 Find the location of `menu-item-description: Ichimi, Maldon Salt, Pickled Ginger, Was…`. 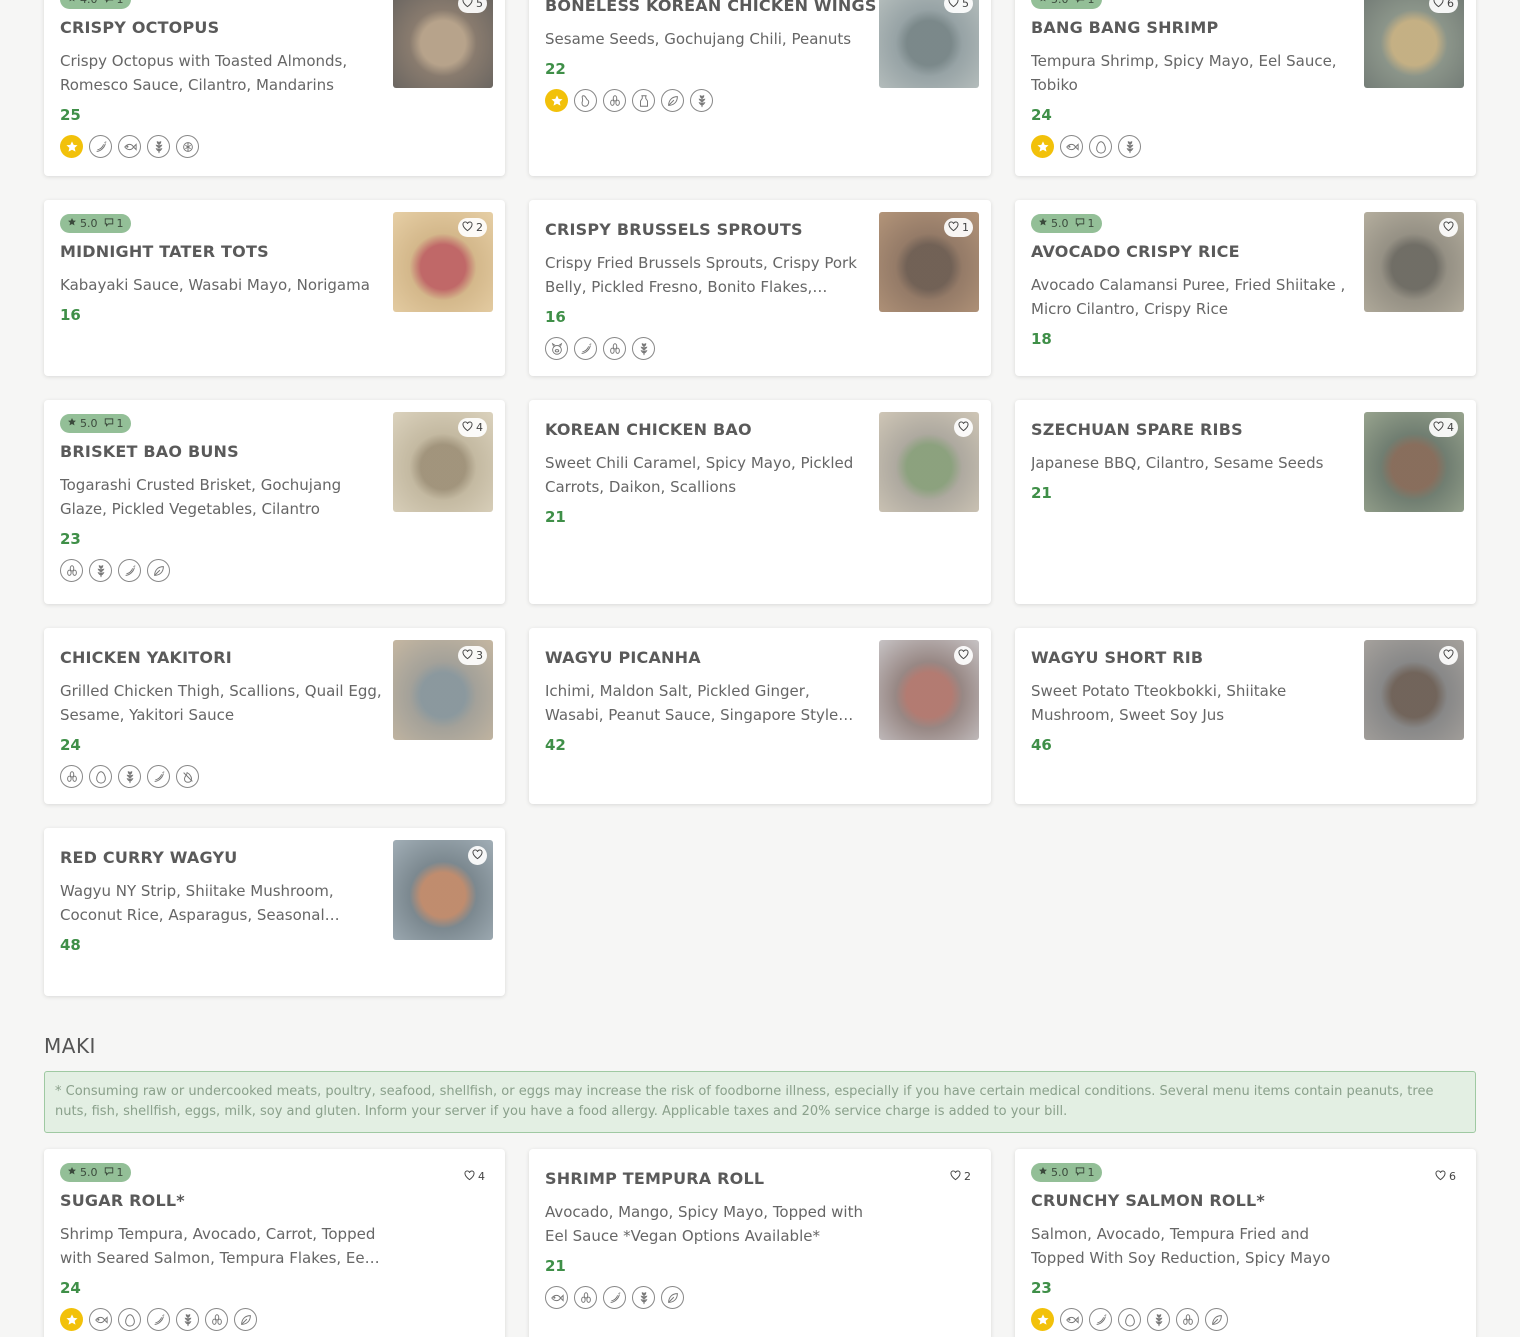

menu-item-description: Ichimi, Maldon Salt, Pickled Ginger, Was… is located at coordinates (692, 703).